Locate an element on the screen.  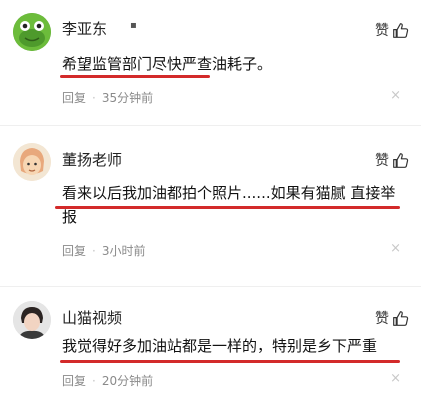
frog-avatar-icon is located at coordinates (32, 32).